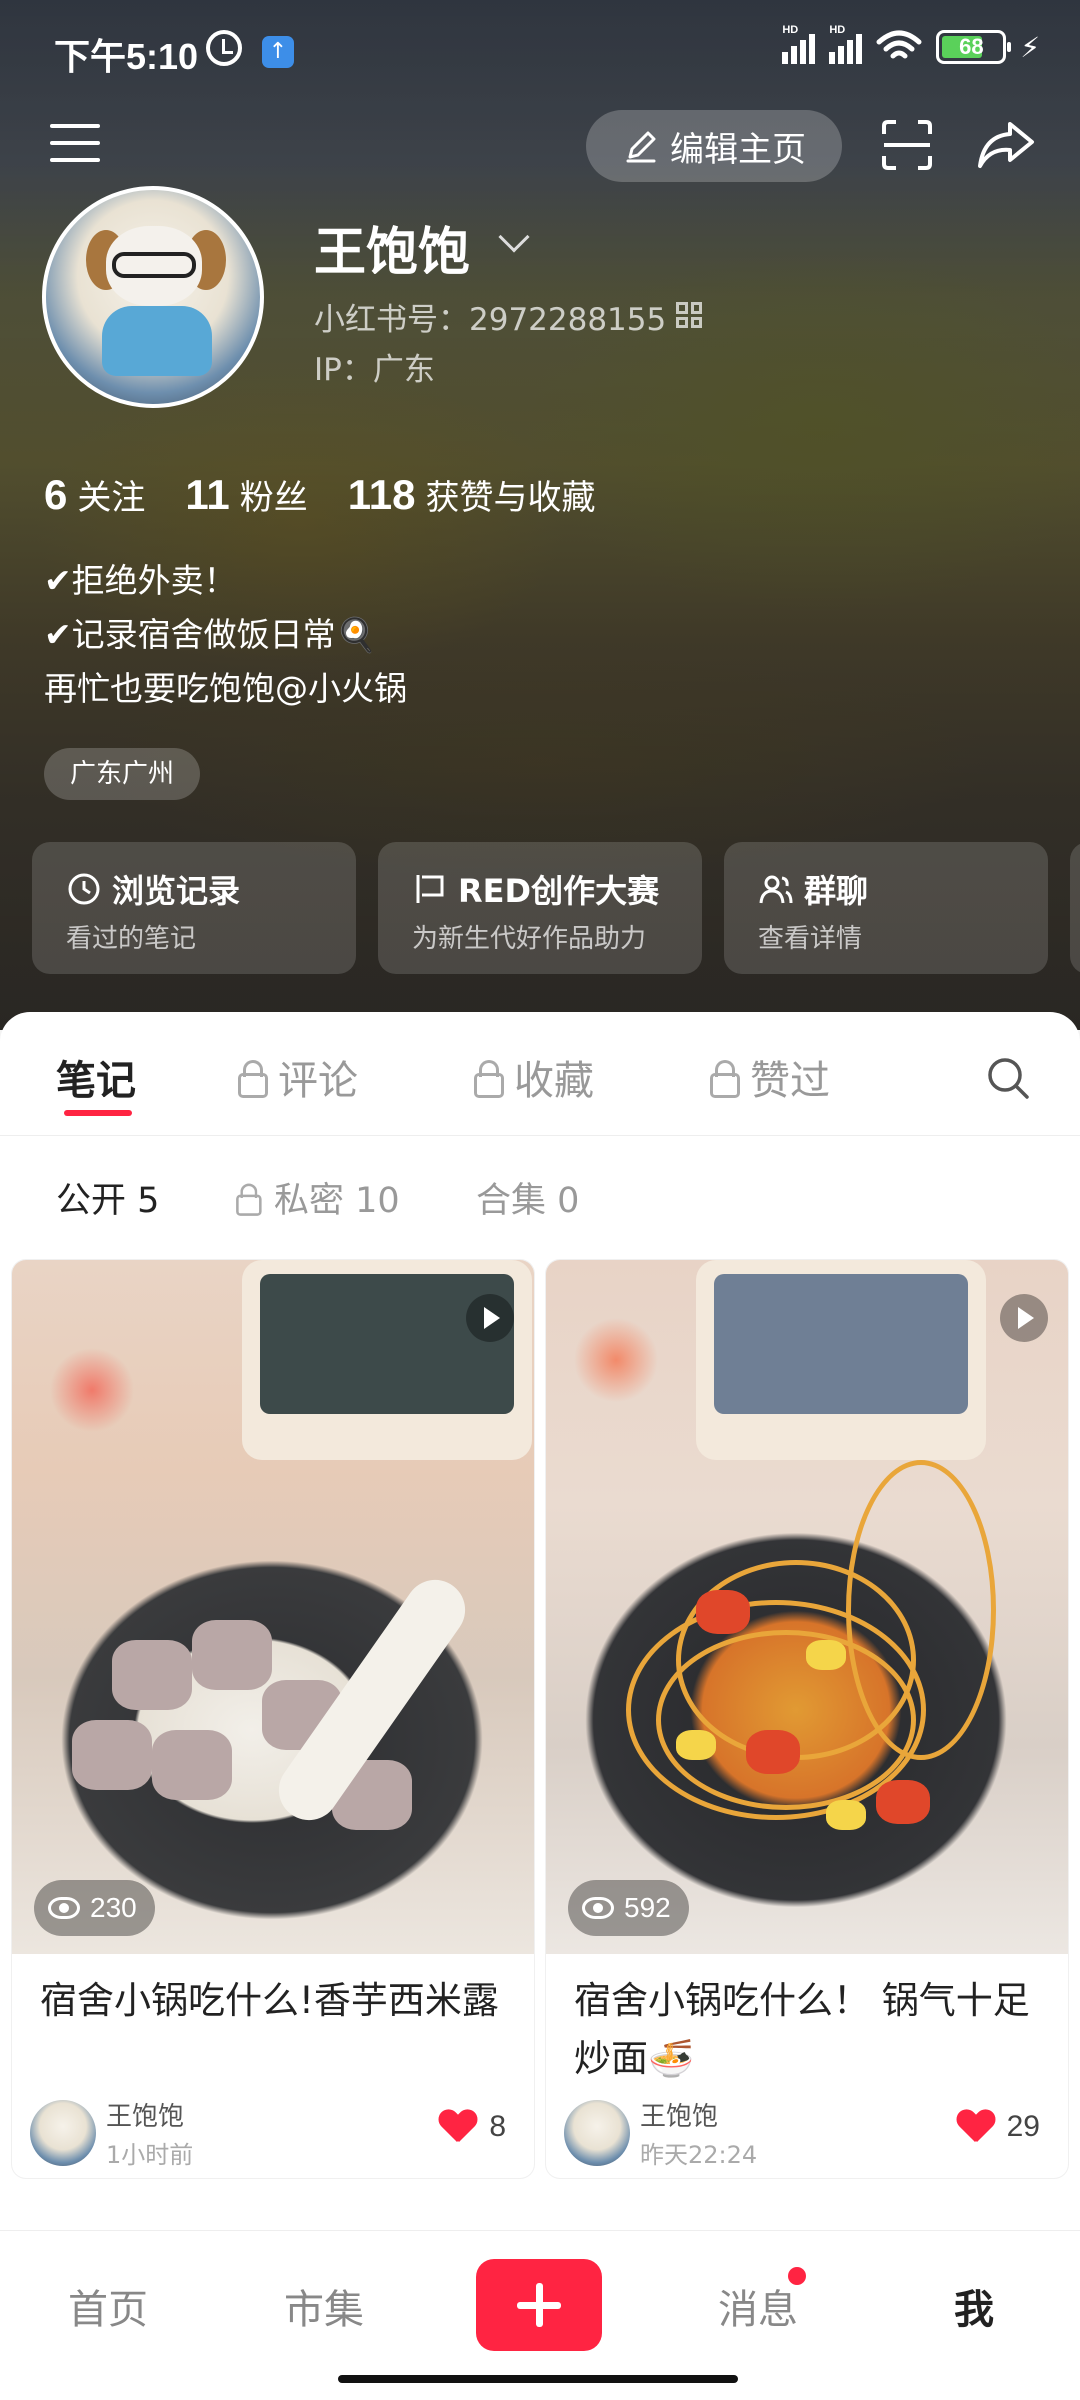 The width and height of the screenshot is (1080, 2400). I want to click on bottom-nav: 首页 市集 消息 我, so click(540, 2315).